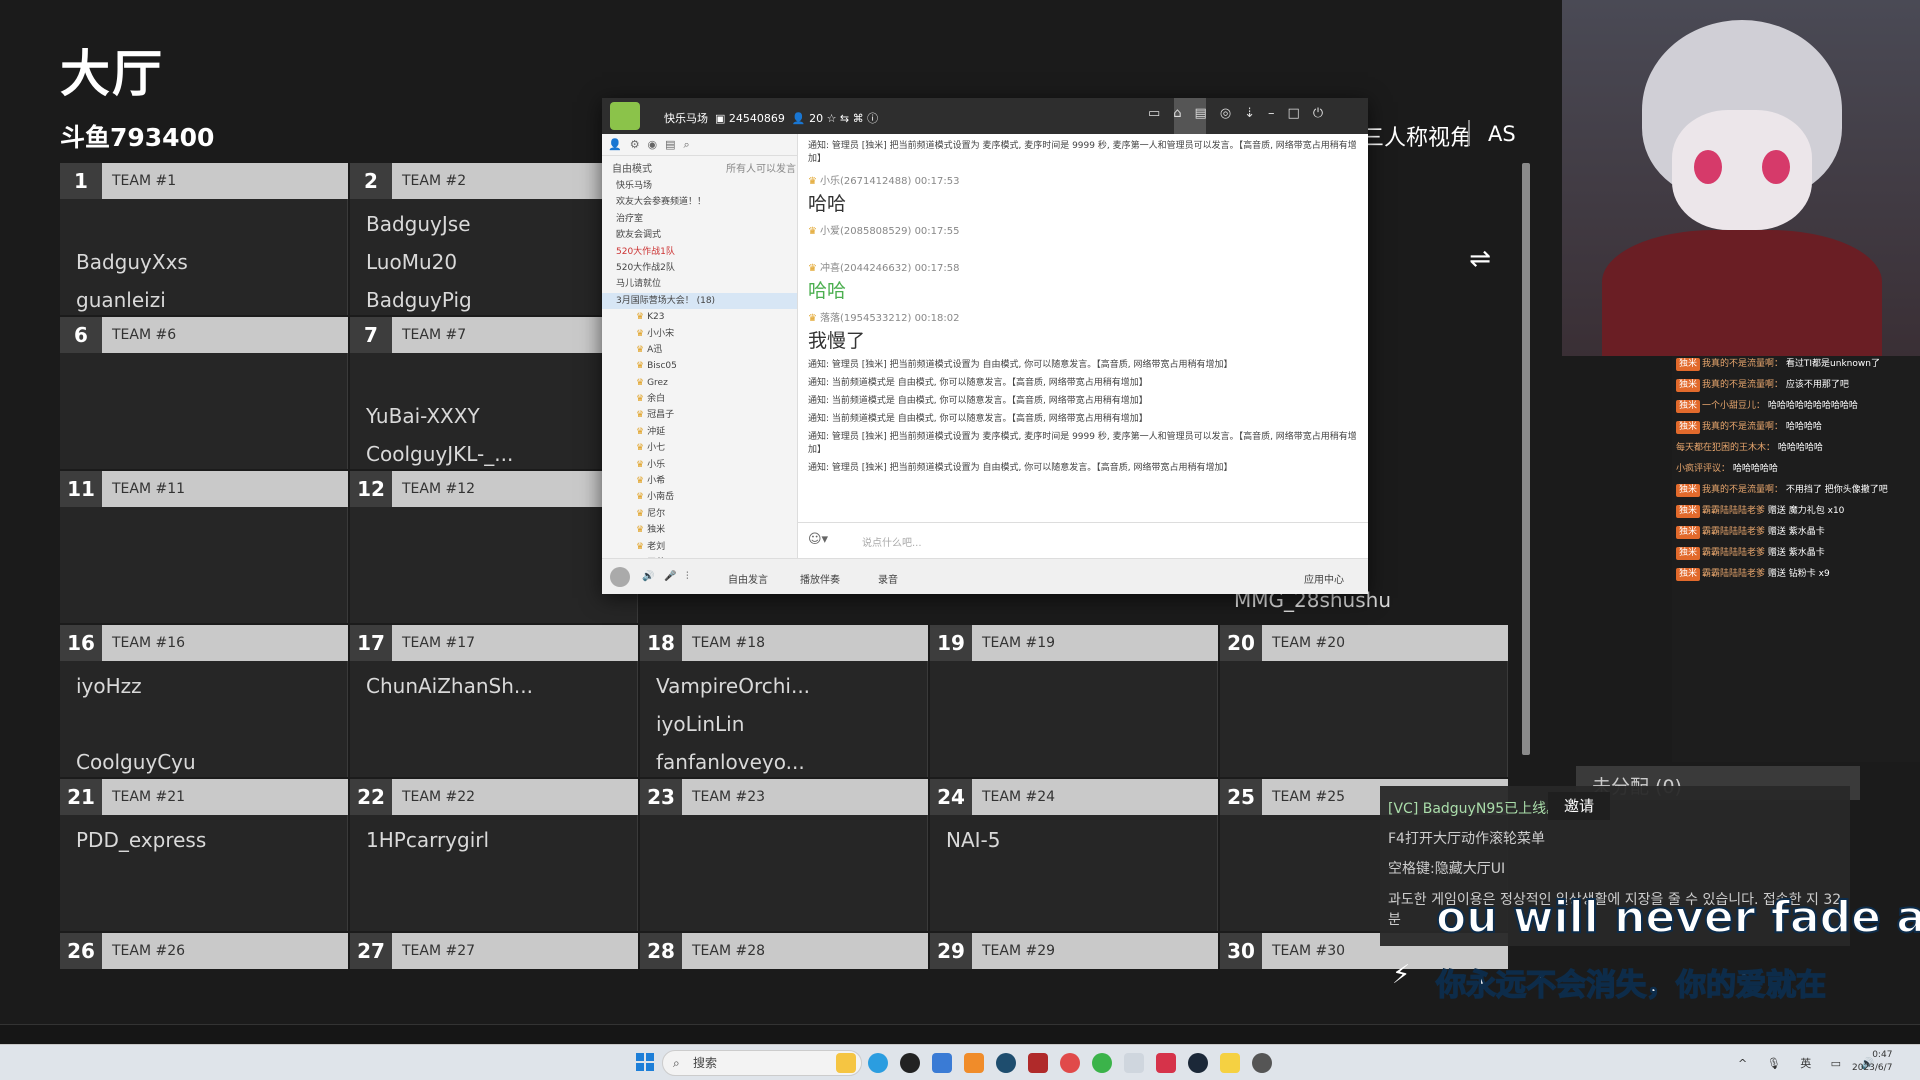 This screenshot has width=1920, height=1080. What do you see at coordinates (706, 415) in the screenshot?
I see `channel-item: ♛ 冠昌子` at bounding box center [706, 415].